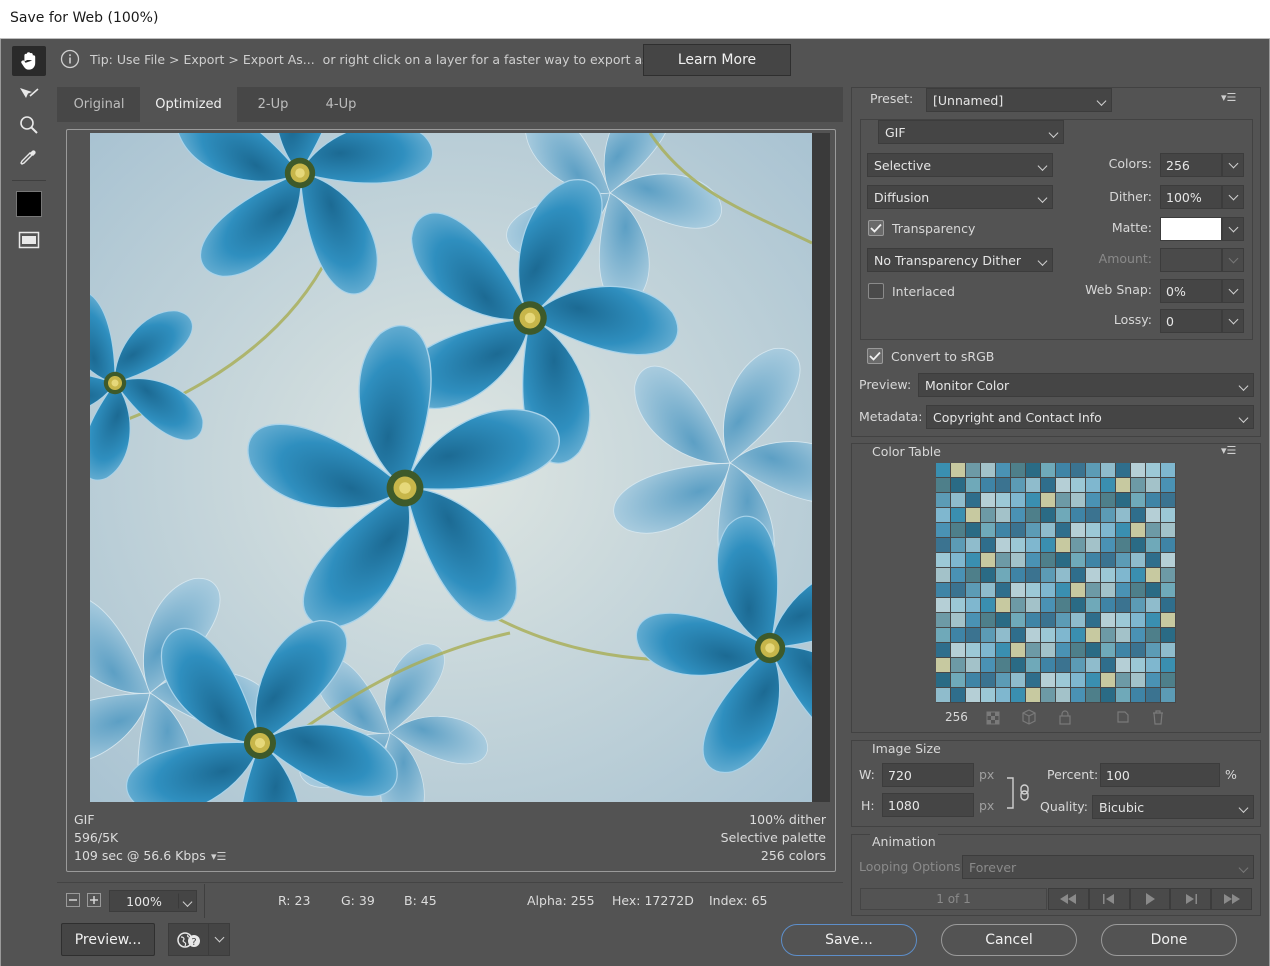 The height and width of the screenshot is (966, 1270). What do you see at coordinates (273, 104) in the screenshot?
I see `tab-2-up: 2-Up` at bounding box center [273, 104].